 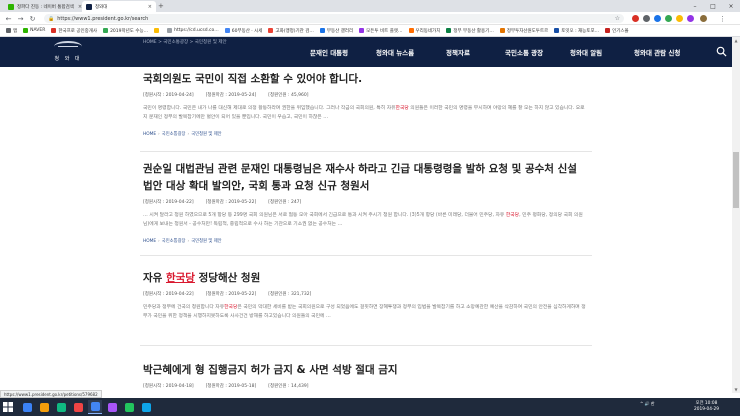 What do you see at coordinates (340, 31) in the screenshot?
I see `bookmark-label: 부동산 갤러리` at bounding box center [340, 31].